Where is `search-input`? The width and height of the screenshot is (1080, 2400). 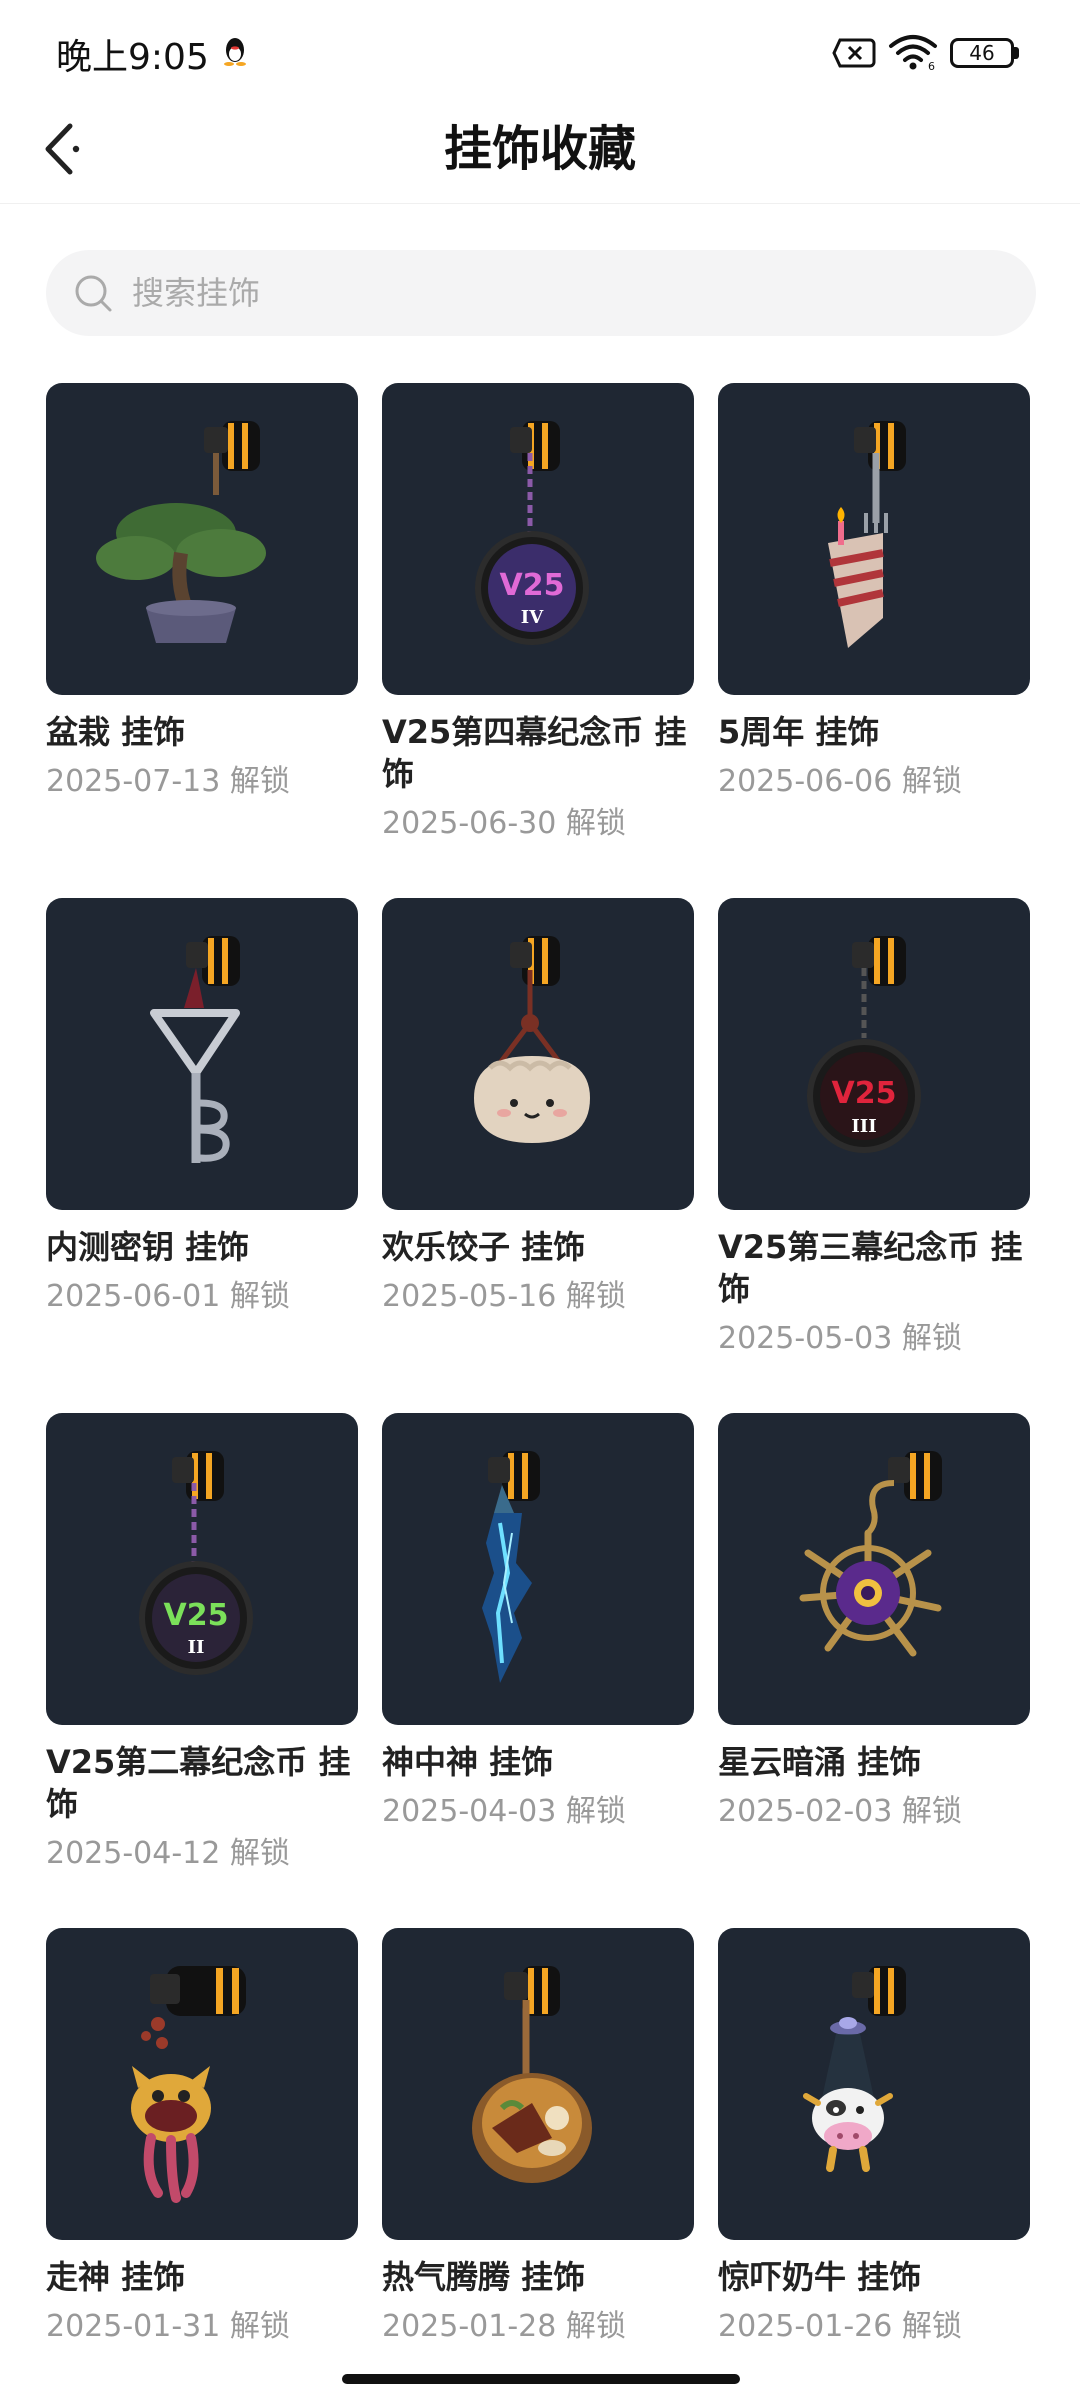
search-input is located at coordinates (562, 293).